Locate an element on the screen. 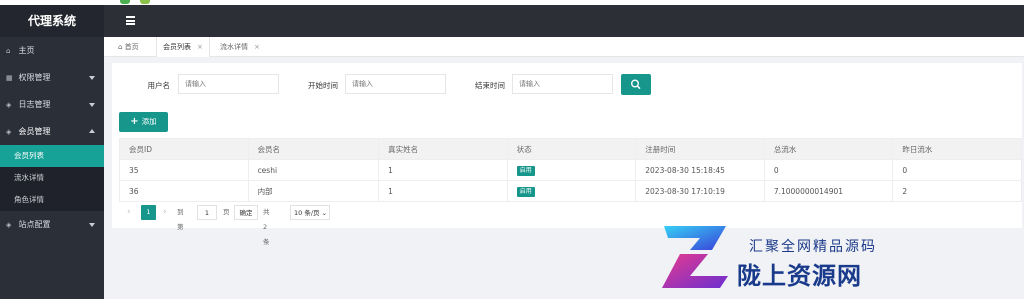  table-row: 35 ceshi 1 启用 2023-08-30 15:18:45 0 0 is located at coordinates (570, 170).